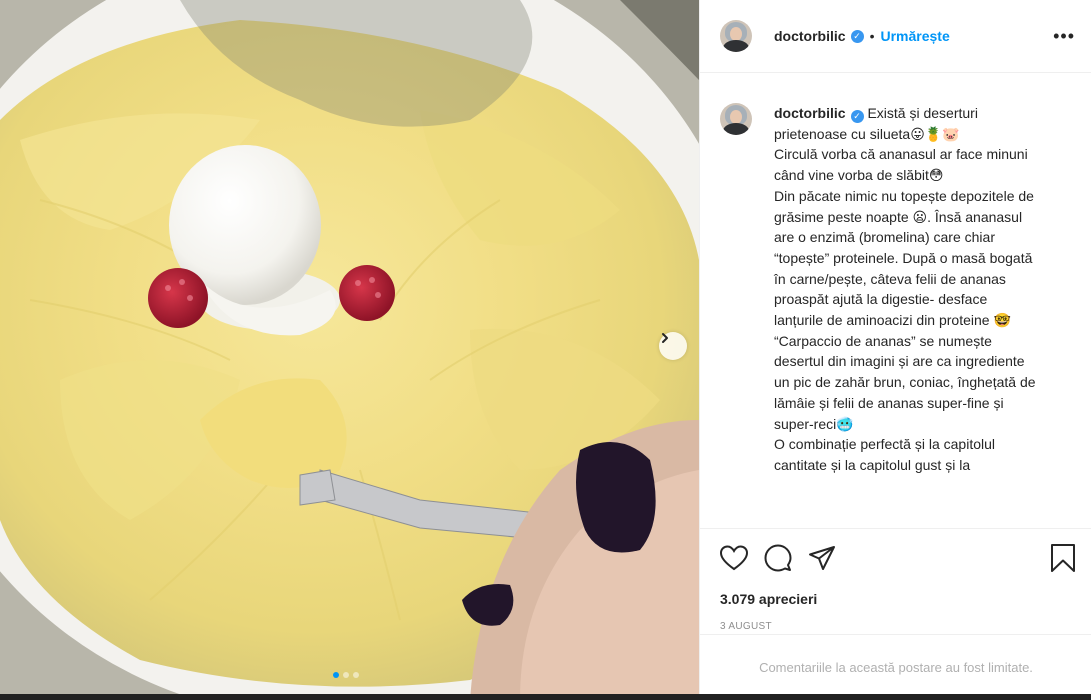 The image size is (1091, 700). What do you see at coordinates (898, 558) in the screenshot?
I see `action-icons` at bounding box center [898, 558].